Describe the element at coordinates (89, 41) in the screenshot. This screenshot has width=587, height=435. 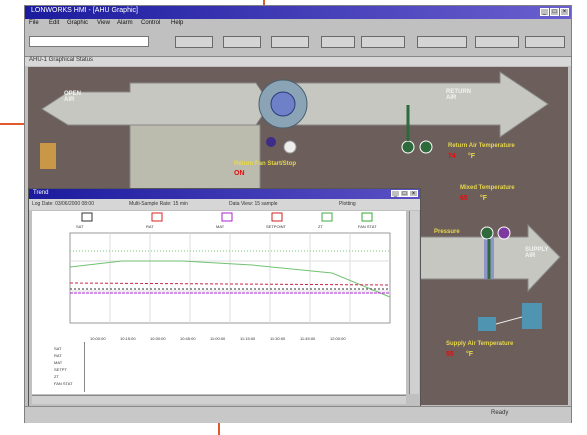
I see `address-field` at that location.